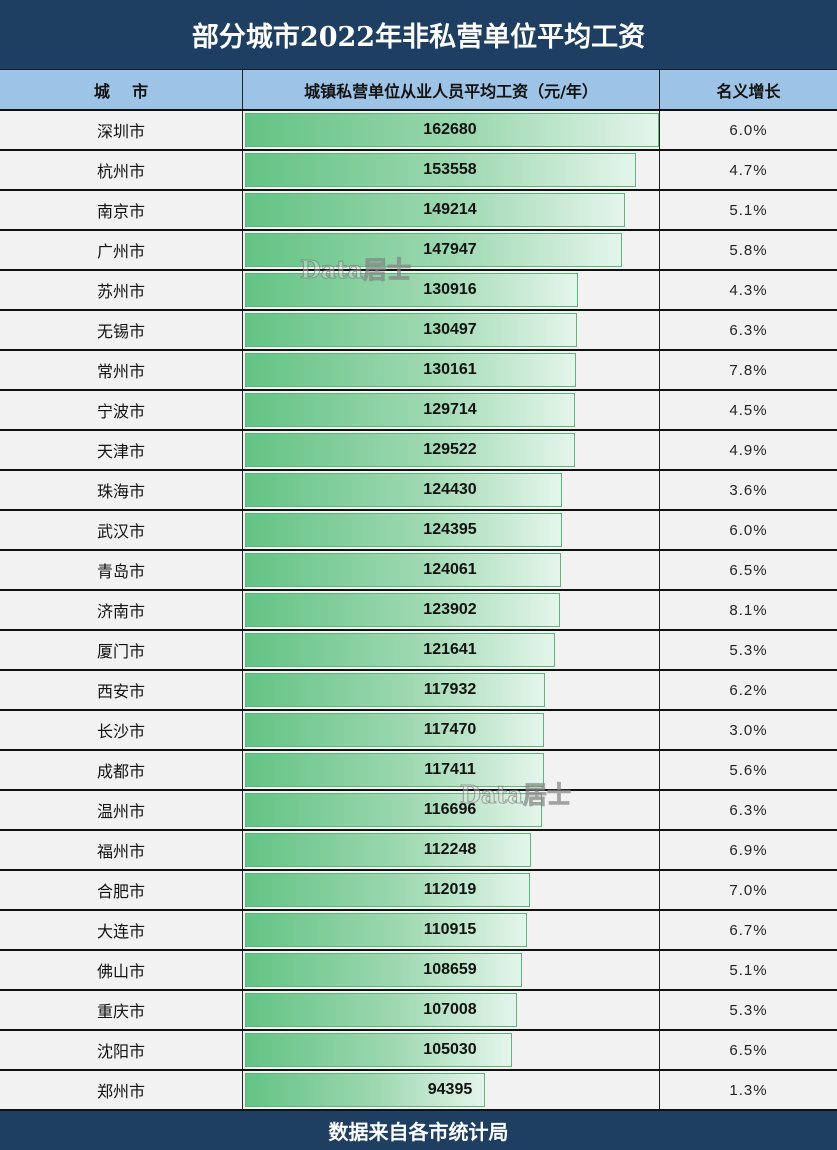  I want to click on table-row: 重庆市 107008 5.3%, so click(418, 1011).